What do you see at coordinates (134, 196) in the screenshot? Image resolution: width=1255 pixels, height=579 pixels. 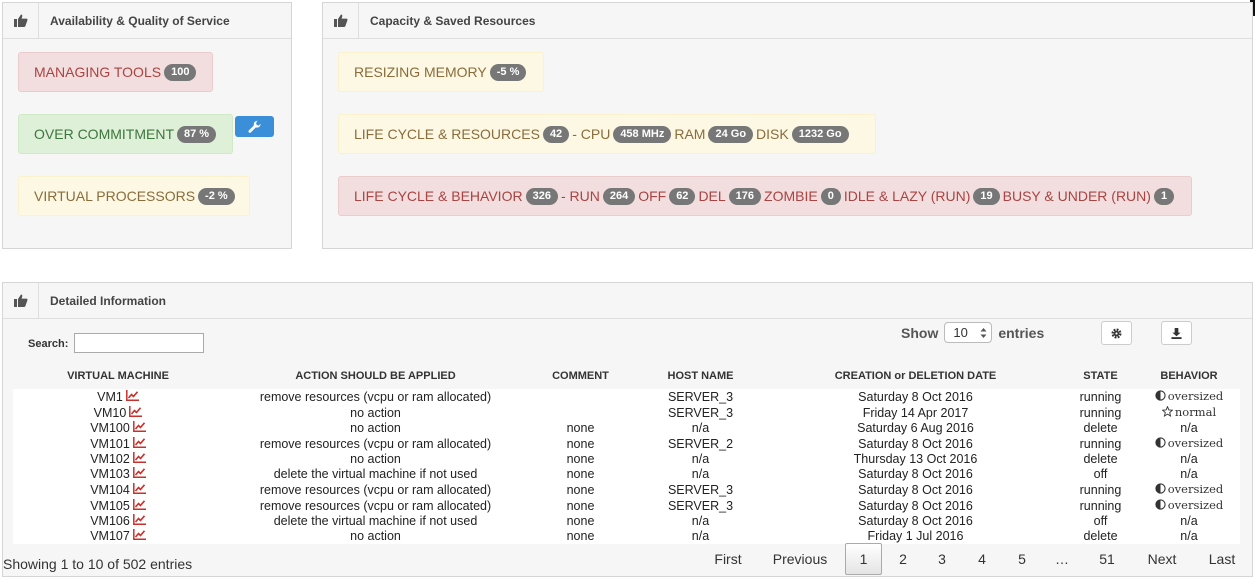 I see `virtual-processors-tag: VIRTUAL PROCESSORS -2 %` at bounding box center [134, 196].